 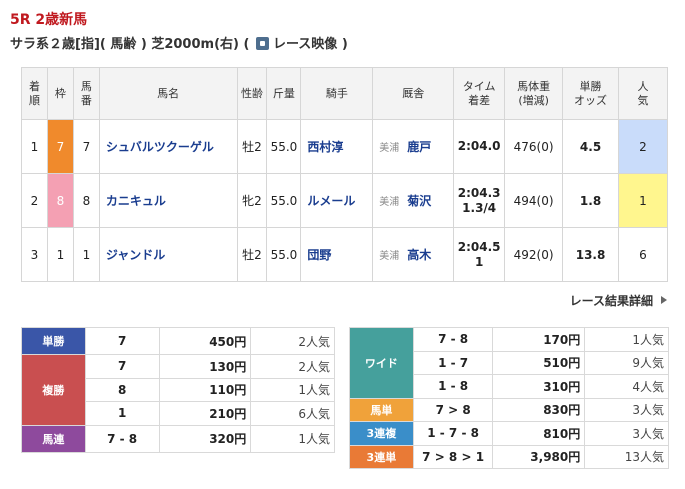 I want to click on race-detail-link: レース結果詳細, so click(x=618, y=300).